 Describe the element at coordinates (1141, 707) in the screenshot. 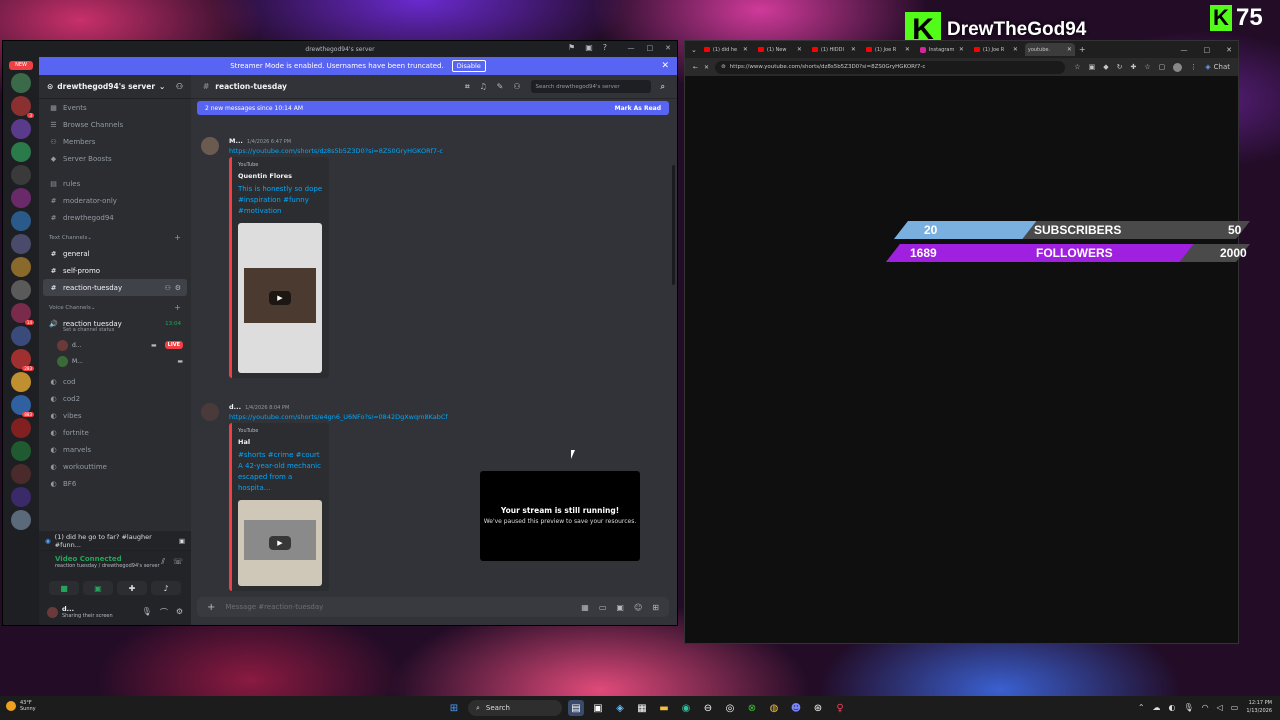

I see `tray-chevron-icon: ⌃` at that location.